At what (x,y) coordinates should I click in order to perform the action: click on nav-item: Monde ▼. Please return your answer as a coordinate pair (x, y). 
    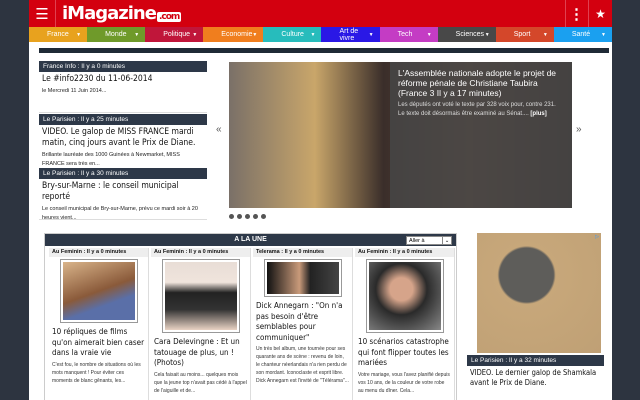
    Looking at the image, I should click on (116, 34).